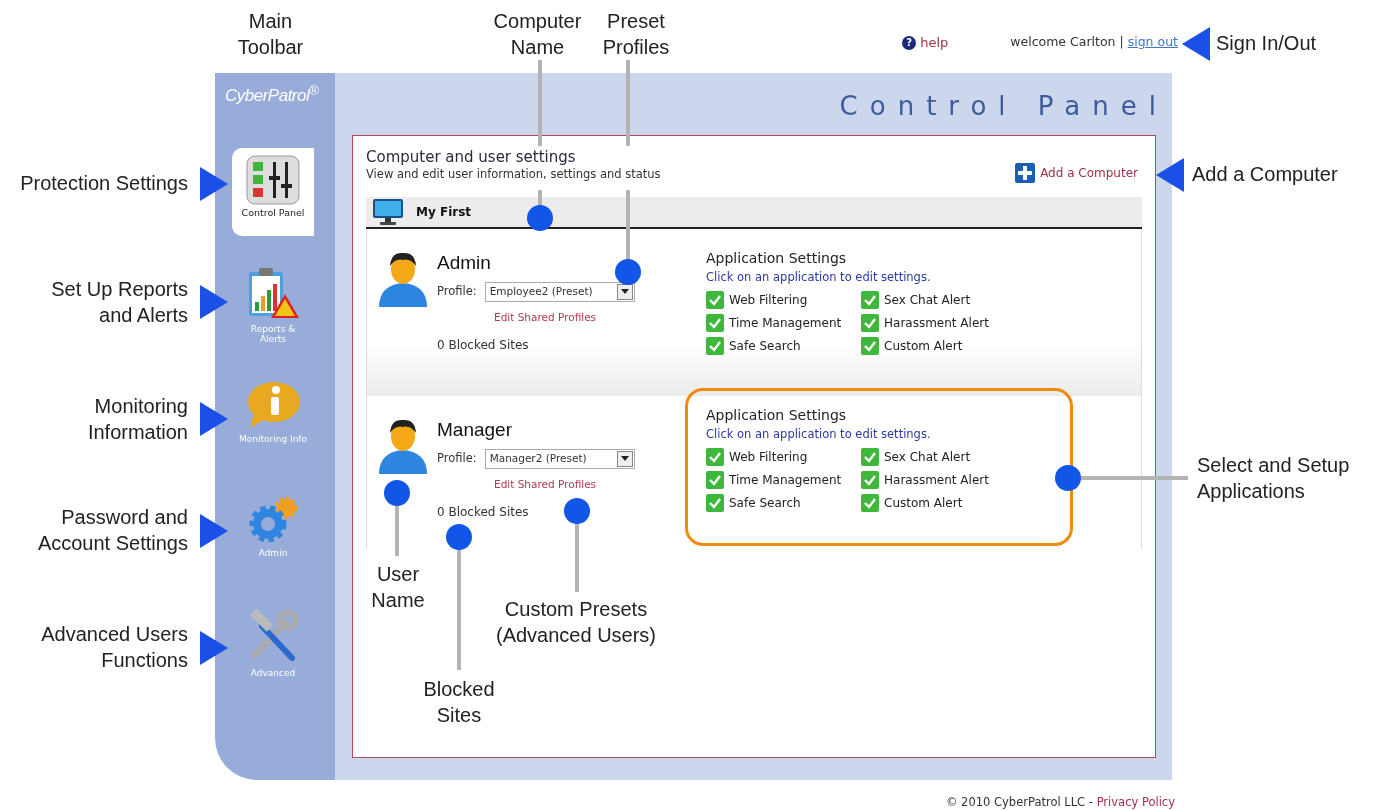 The image size is (1373, 811). What do you see at coordinates (1063, 42) in the screenshot?
I see `welcome-text: welcome Carlton` at bounding box center [1063, 42].